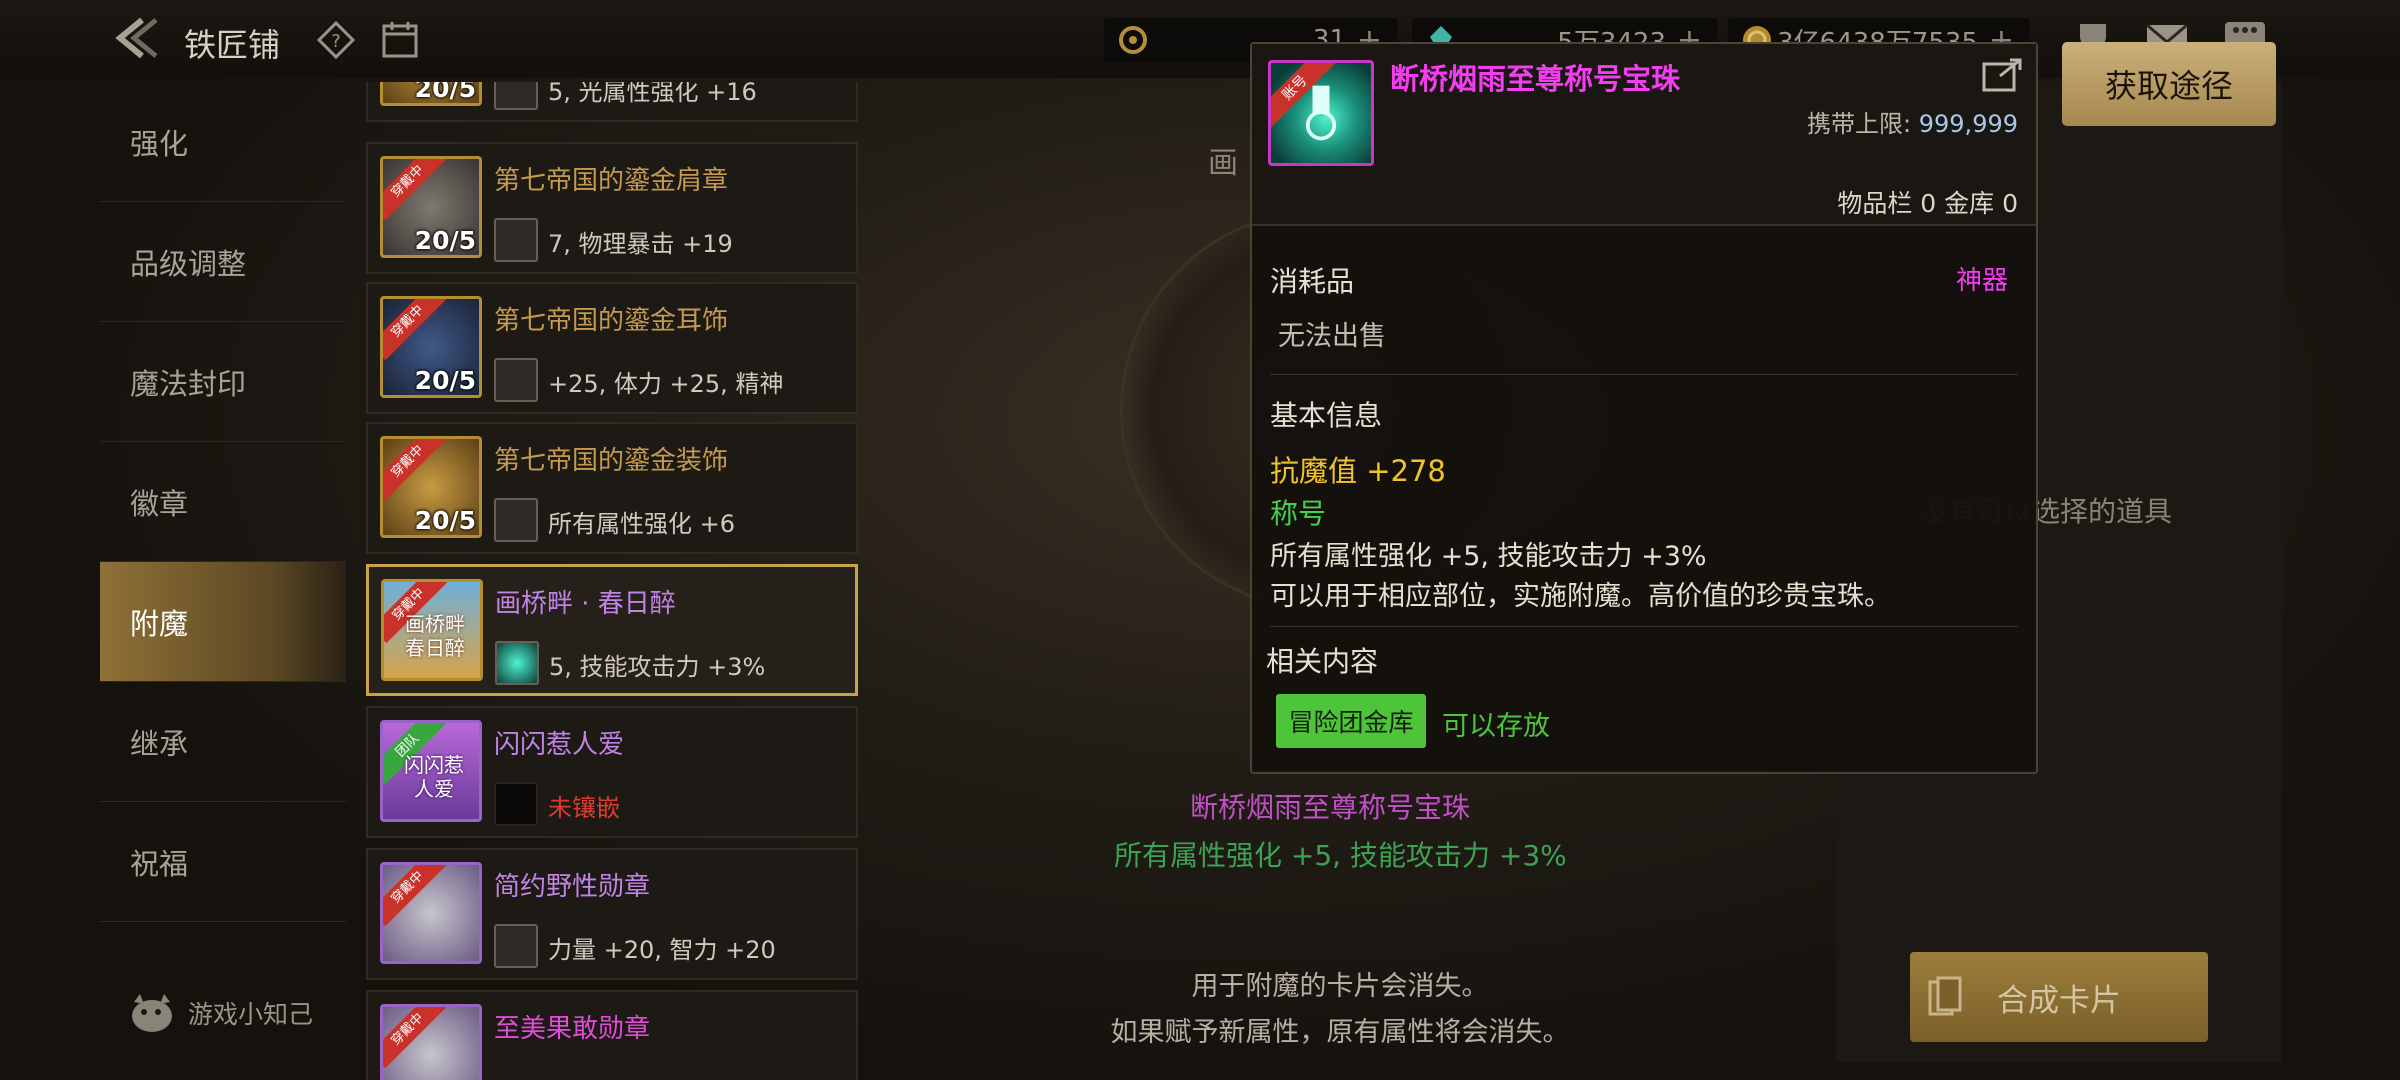 The height and width of the screenshot is (1080, 2400). Describe the element at coordinates (223, 742) in the screenshot. I see `nav-item-inherit: 继承` at that location.